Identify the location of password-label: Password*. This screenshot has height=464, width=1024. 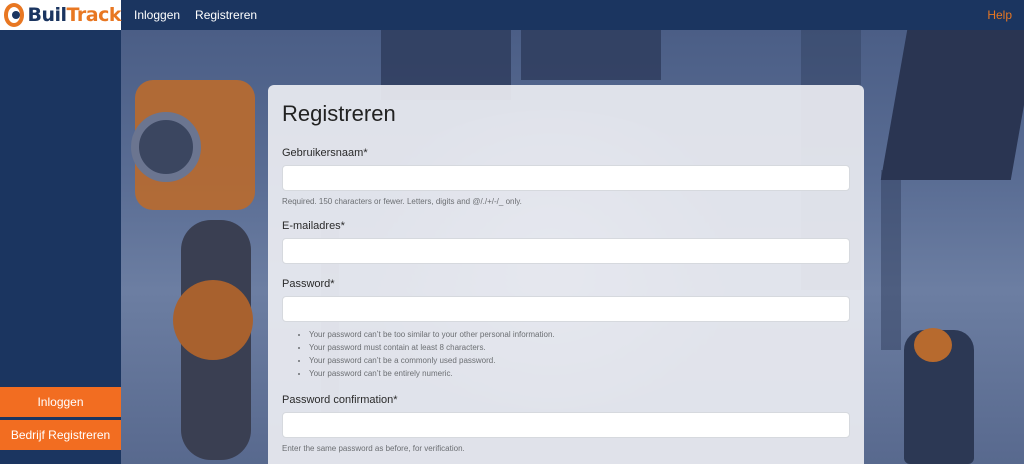
(308, 284).